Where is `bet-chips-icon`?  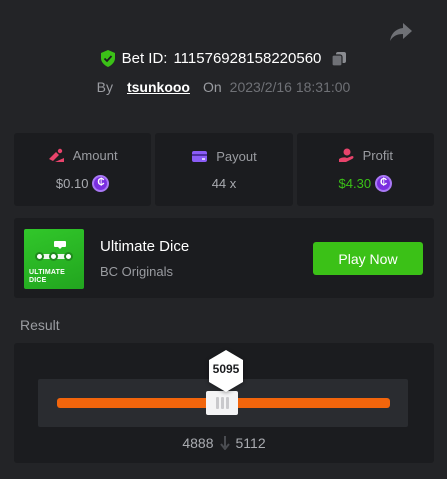 bet-chips-icon is located at coordinates (56, 155).